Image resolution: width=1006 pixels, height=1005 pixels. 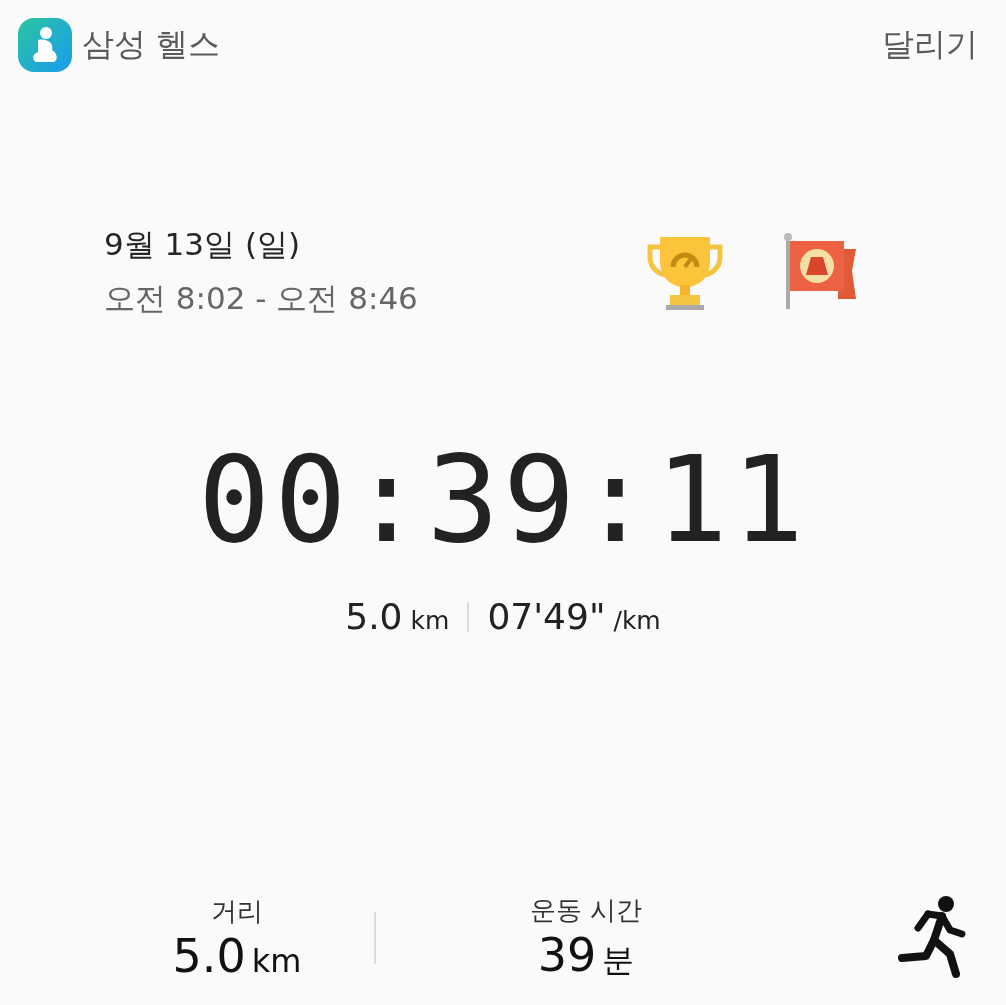 I want to click on stat-unit: 분, so click(x=618, y=960).